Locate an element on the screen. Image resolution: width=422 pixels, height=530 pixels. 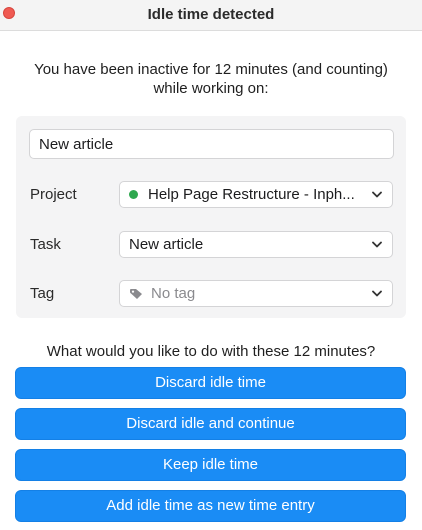
tag-icon is located at coordinates (136, 294).